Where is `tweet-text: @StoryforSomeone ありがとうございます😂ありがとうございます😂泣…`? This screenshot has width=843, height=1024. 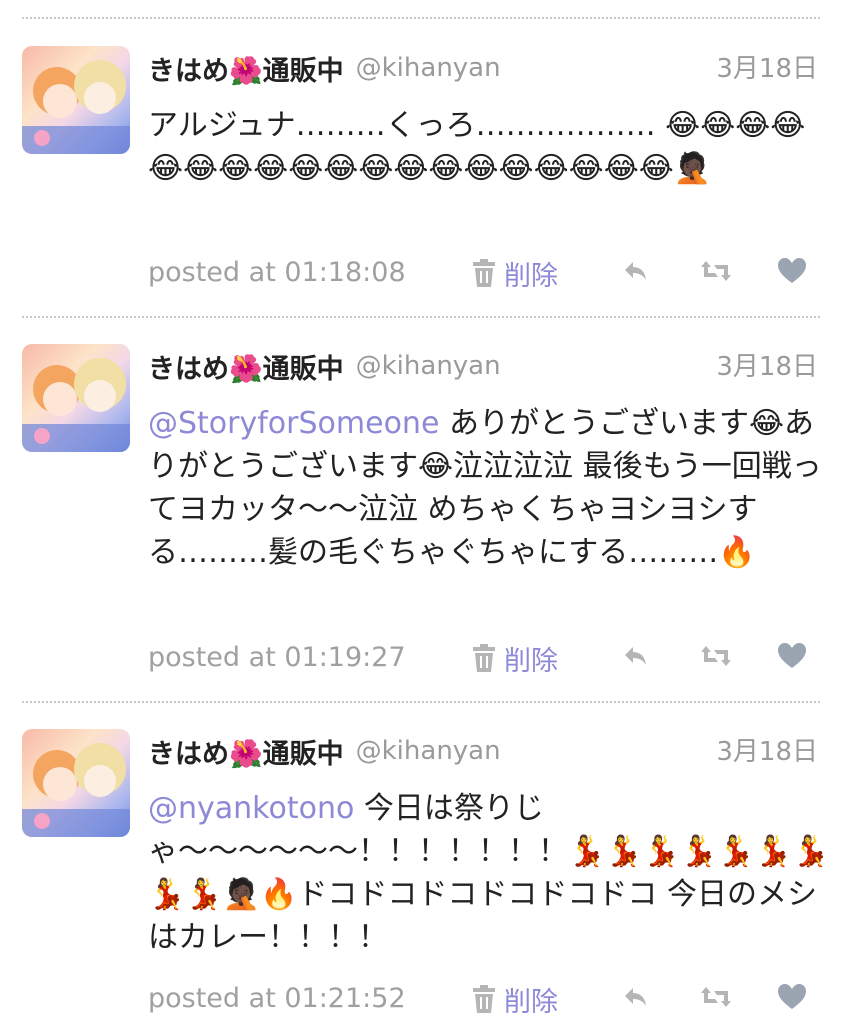
tweet-text: @StoryforSomeone ありがとうございます😂ありがとうございます😂泣… is located at coordinates (489, 488).